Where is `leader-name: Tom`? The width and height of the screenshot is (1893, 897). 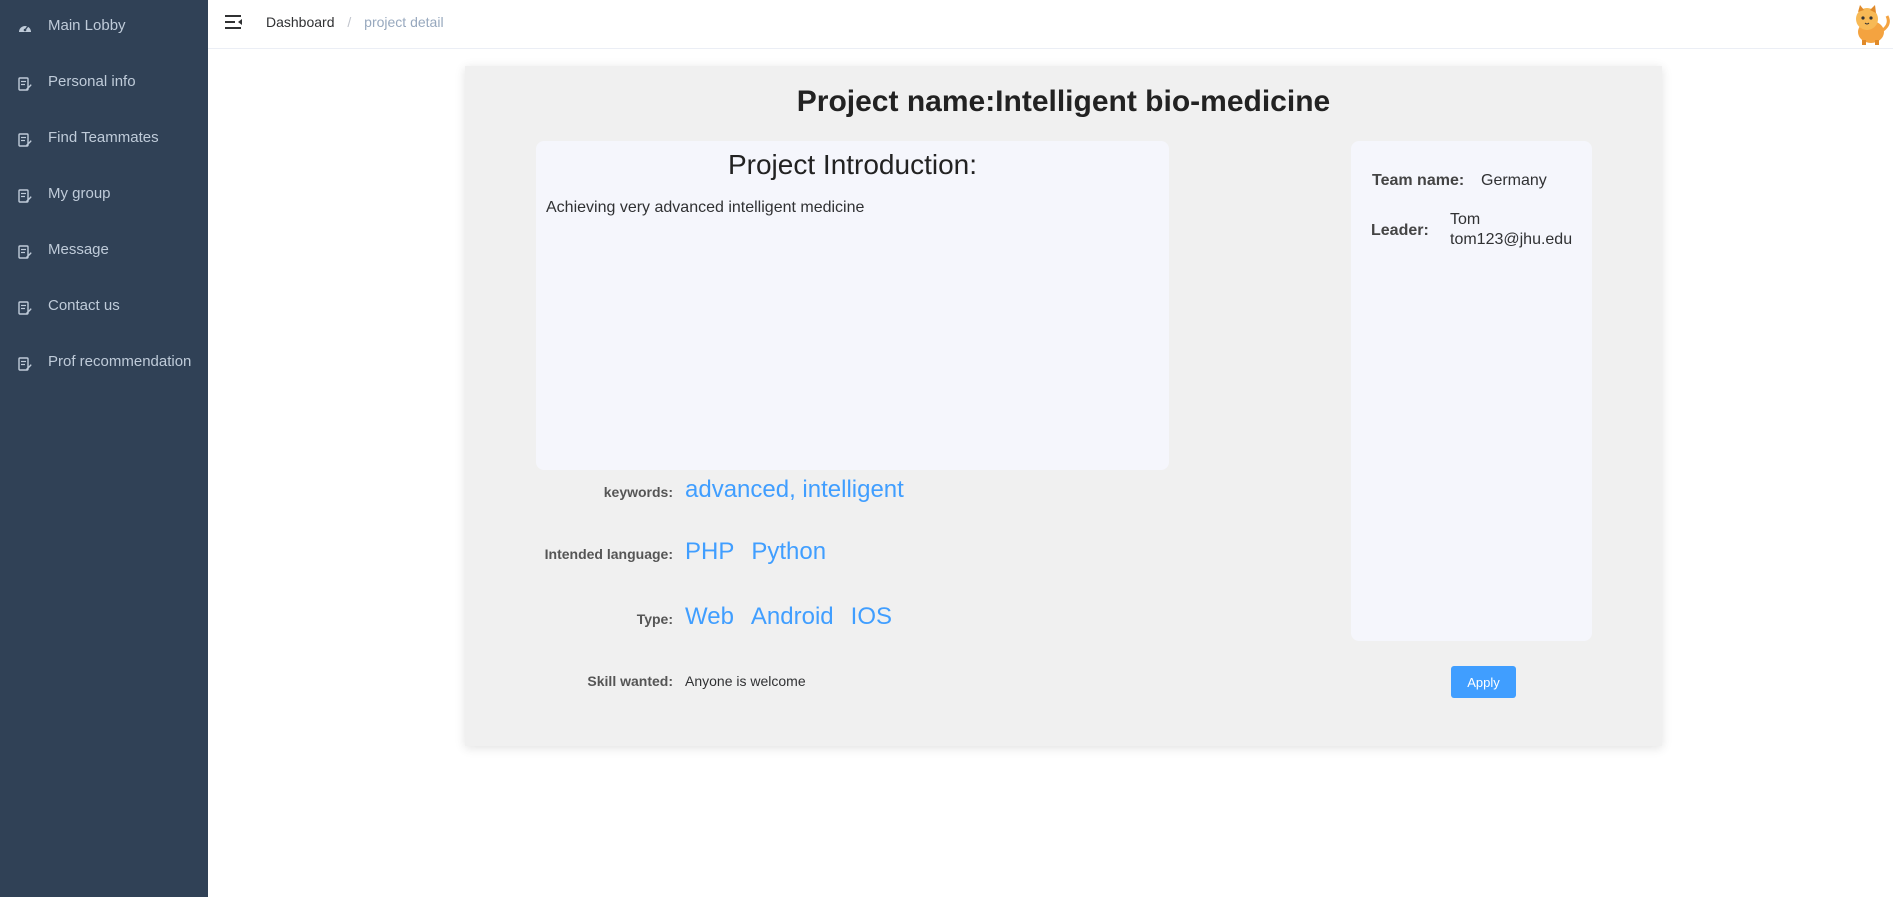
leader-name: Tom is located at coordinates (1465, 219).